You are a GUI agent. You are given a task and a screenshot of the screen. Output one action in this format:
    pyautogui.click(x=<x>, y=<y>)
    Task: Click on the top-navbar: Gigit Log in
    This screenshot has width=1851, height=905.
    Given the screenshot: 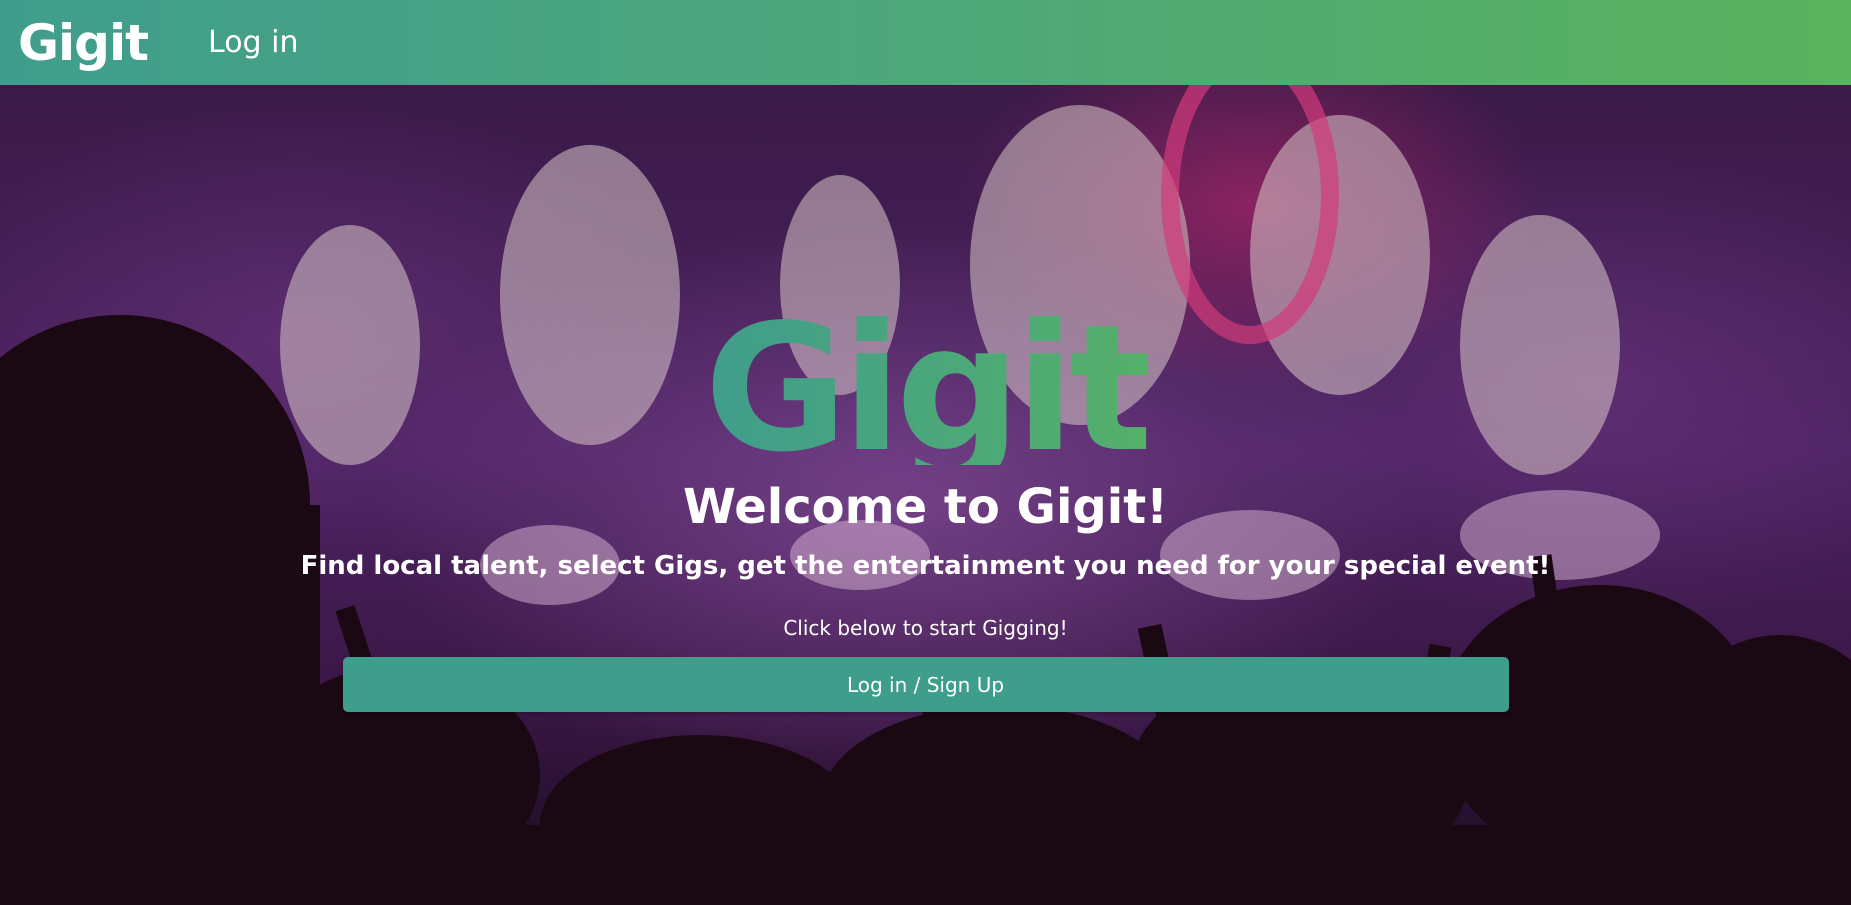 What is the action you would take?
    pyautogui.click(x=925, y=42)
    